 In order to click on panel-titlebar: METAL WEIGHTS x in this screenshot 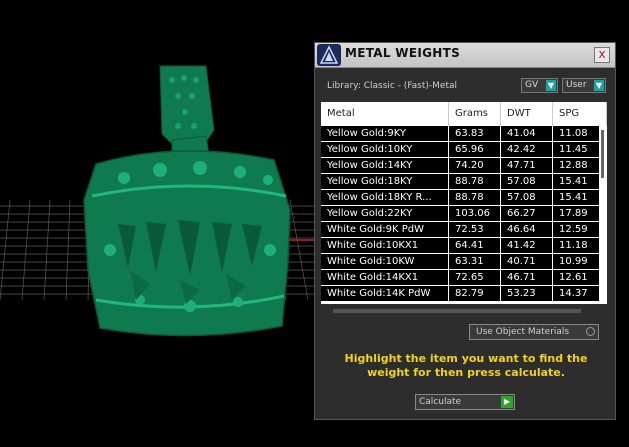, I will do `click(465, 55)`.